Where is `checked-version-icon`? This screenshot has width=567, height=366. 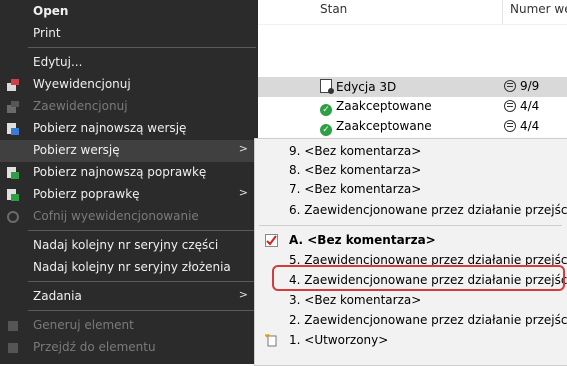
checked-version-icon is located at coordinates (271, 240).